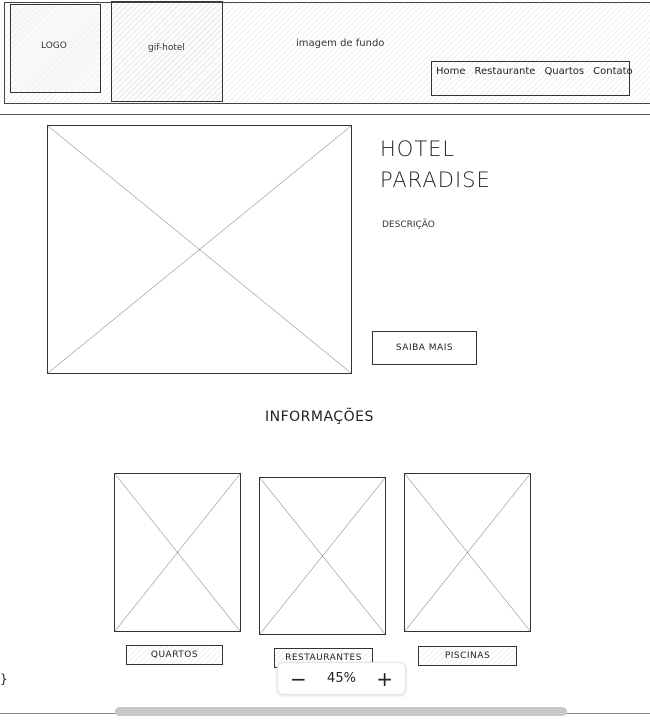  I want to click on saiba-mais-button: SAIBA MAIS, so click(424, 348).